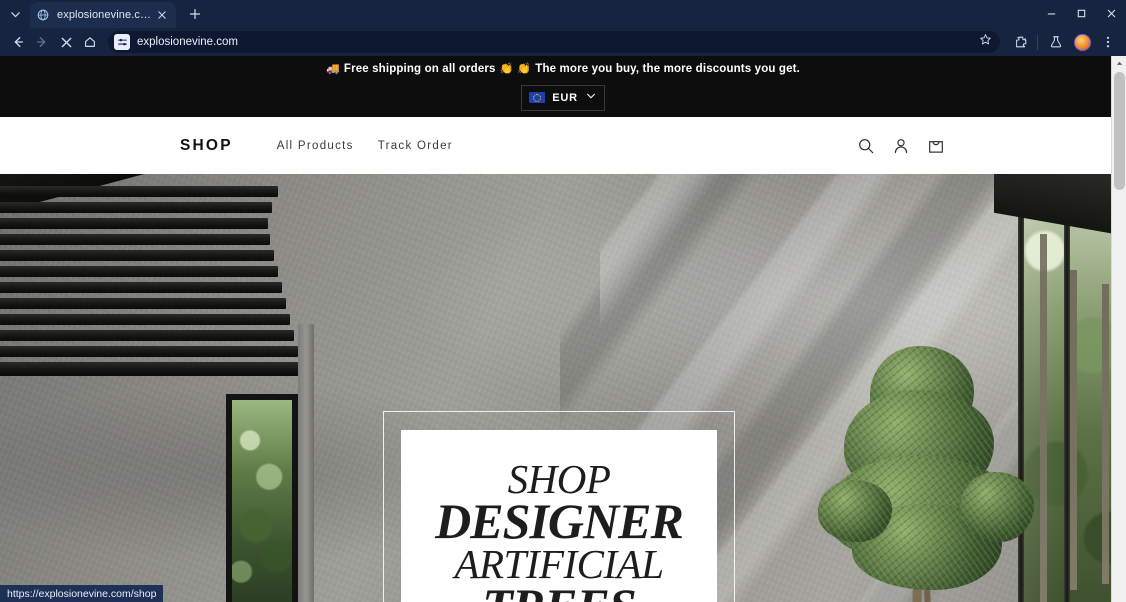 This screenshot has height=602, width=1126. I want to click on currency-value: EUR, so click(565, 97).